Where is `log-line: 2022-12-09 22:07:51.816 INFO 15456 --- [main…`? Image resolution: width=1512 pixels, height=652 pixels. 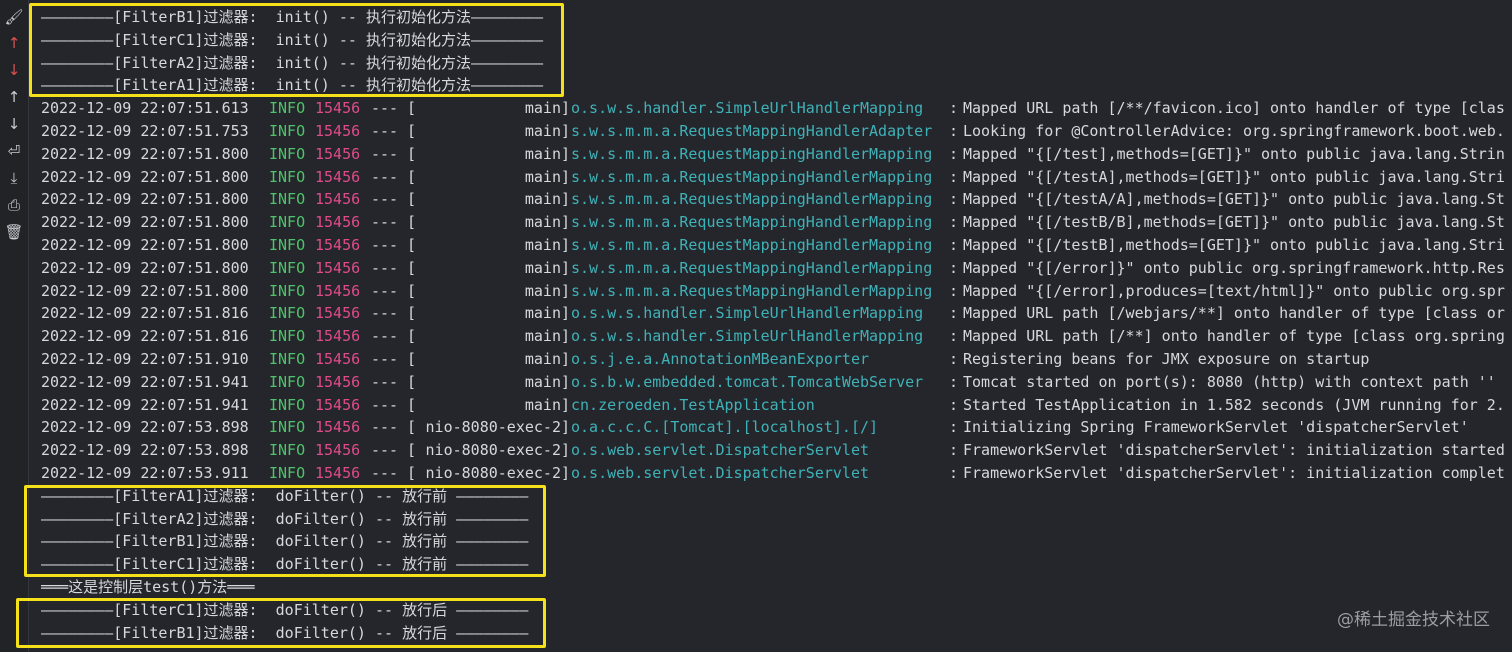
log-line: 2022-12-09 22:07:51.816 INFO 15456 --- [main… is located at coordinates (776, 336).